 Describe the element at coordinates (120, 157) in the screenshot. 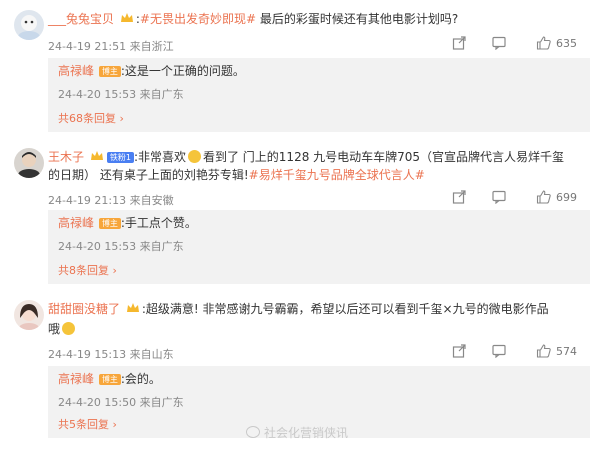

I see `fan-badge: 铁粉1` at that location.